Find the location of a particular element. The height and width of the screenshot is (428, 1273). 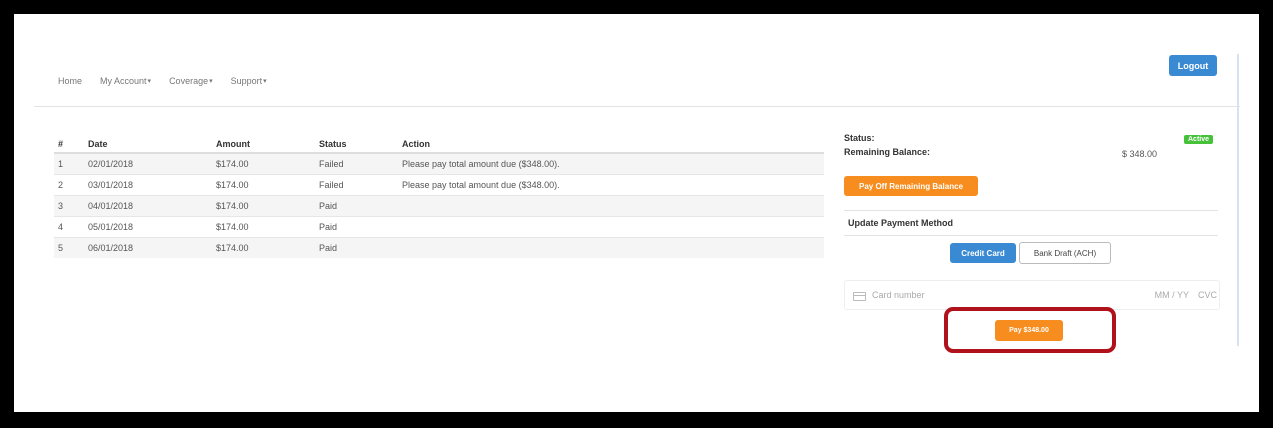

status-label: Status: is located at coordinates (859, 138).